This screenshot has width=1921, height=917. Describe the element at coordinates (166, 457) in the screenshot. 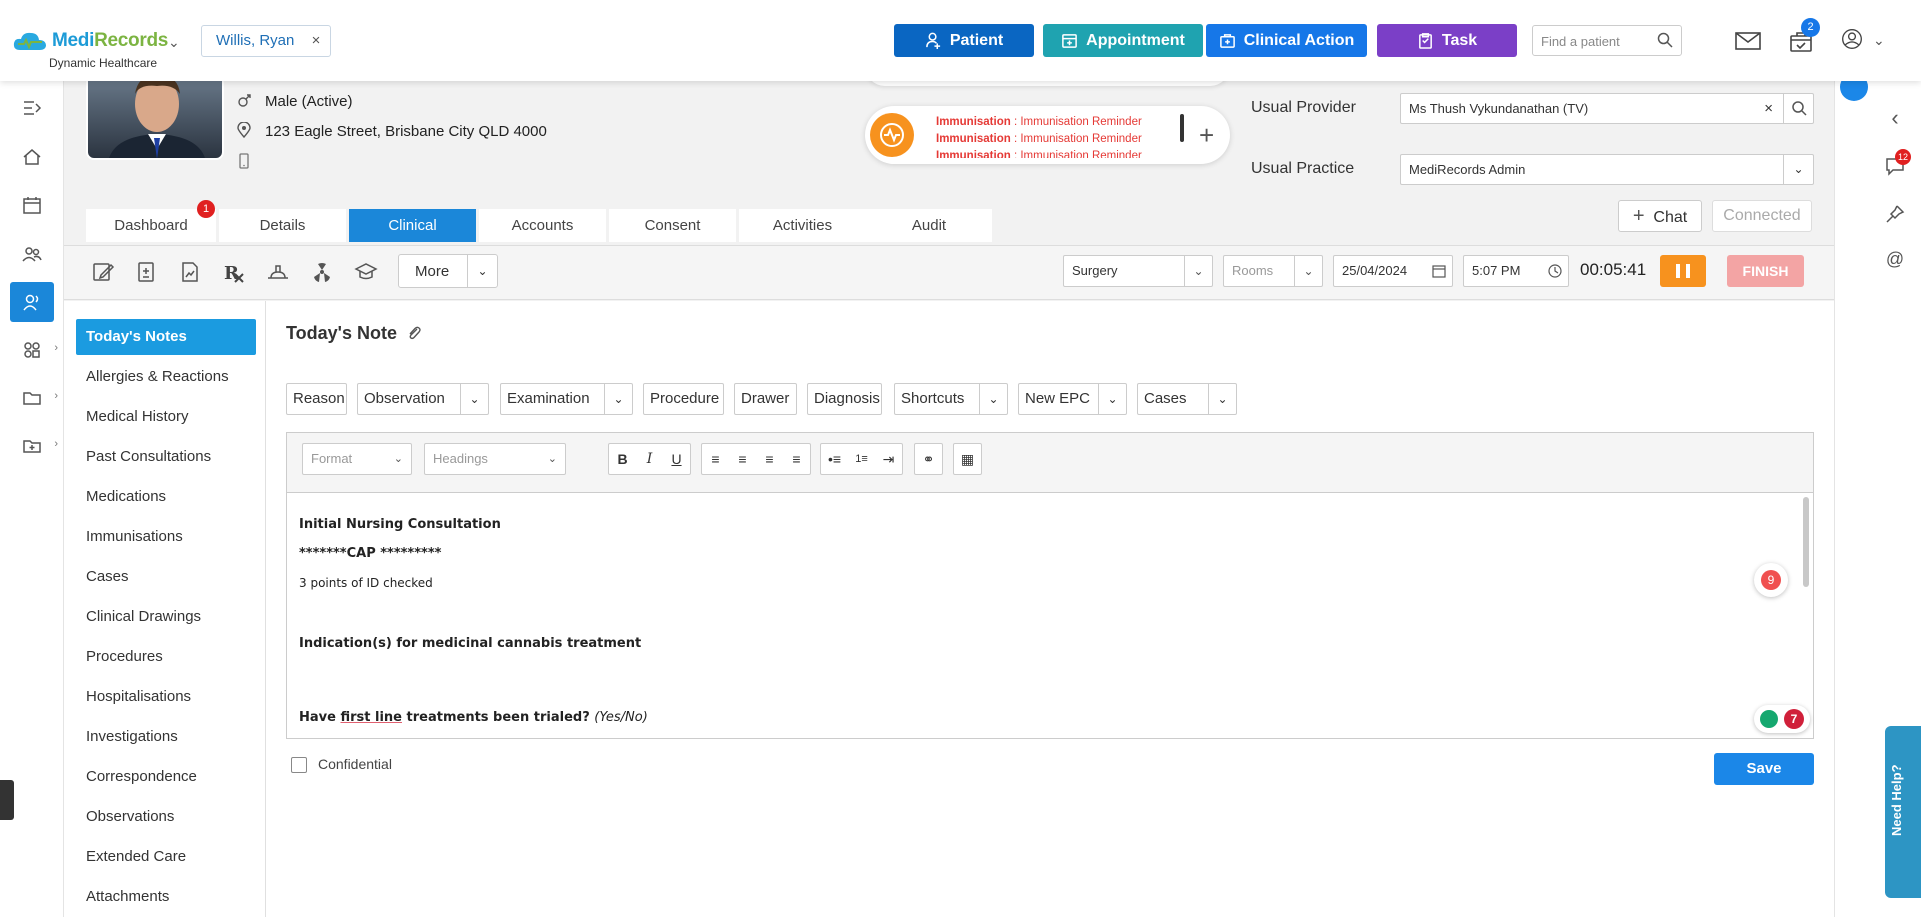

I see `sidenav-item-past-consultations: Past Consultations` at that location.